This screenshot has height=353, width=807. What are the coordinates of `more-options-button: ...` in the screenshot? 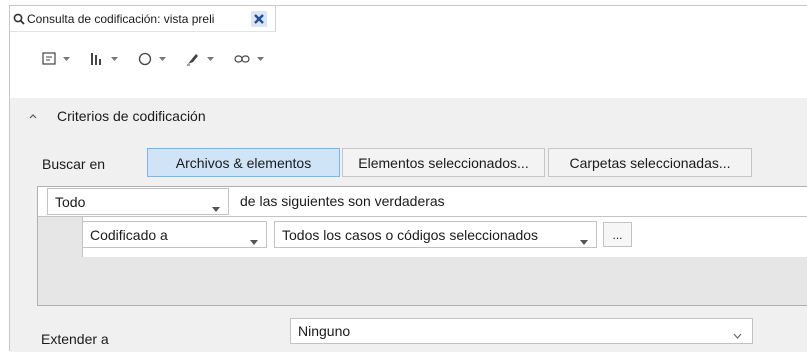 It's located at (617, 234).